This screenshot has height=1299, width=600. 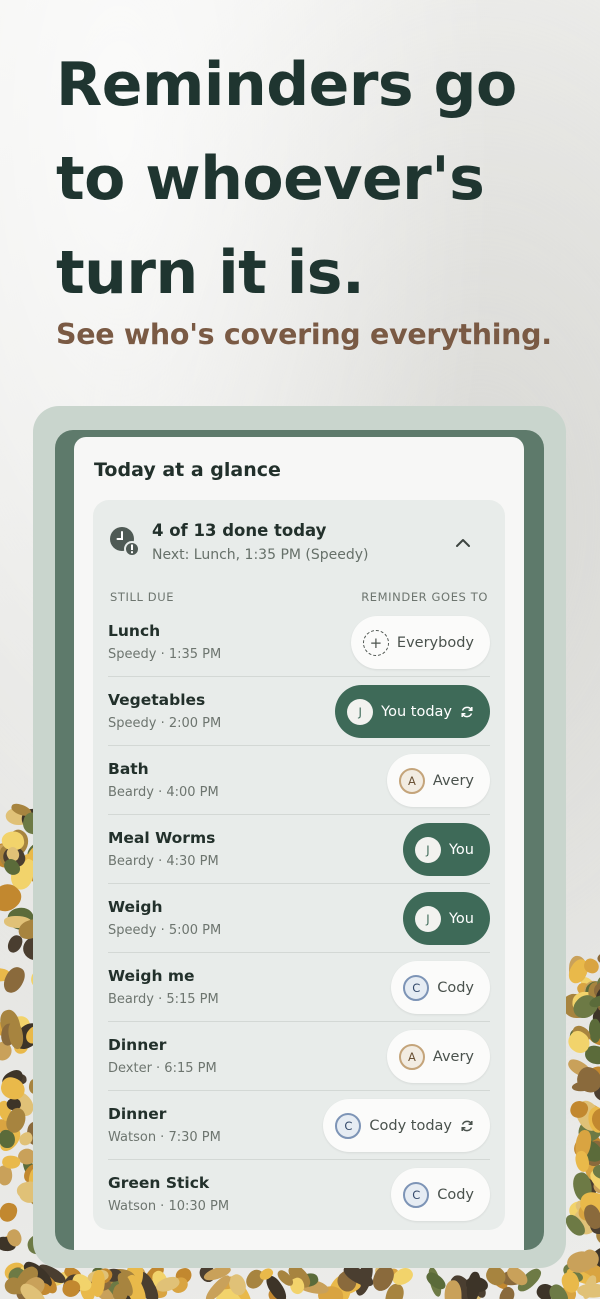 I want to click on reminder-name: Vegetables, so click(x=157, y=700).